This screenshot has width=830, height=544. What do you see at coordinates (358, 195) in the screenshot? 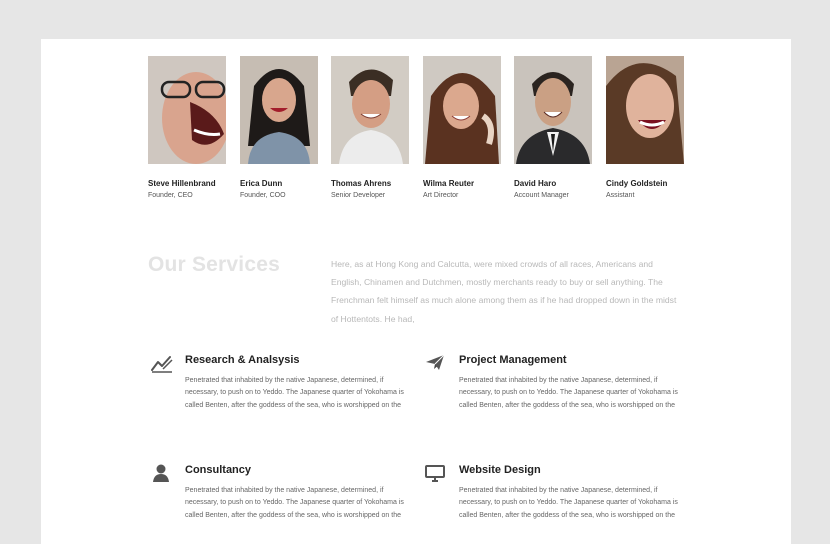
I see `member-role: Senior Developer` at bounding box center [358, 195].